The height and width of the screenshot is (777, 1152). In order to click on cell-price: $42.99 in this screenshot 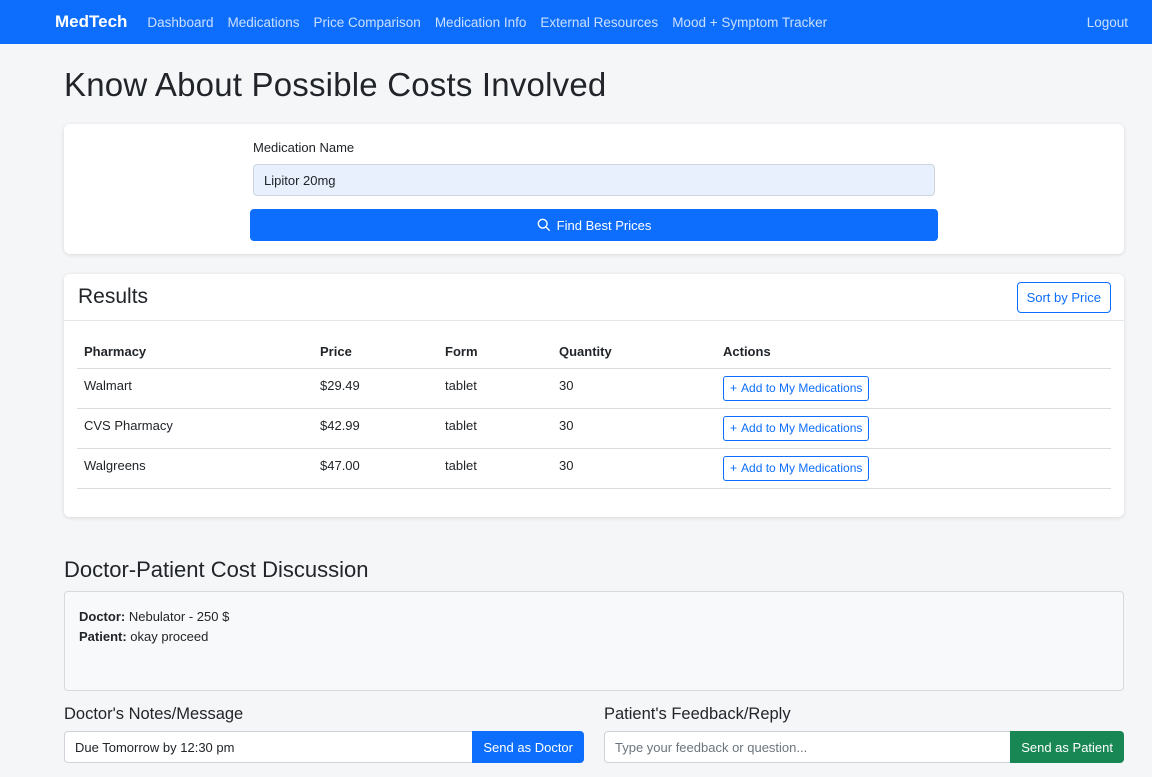, I will do `click(375, 428)`.